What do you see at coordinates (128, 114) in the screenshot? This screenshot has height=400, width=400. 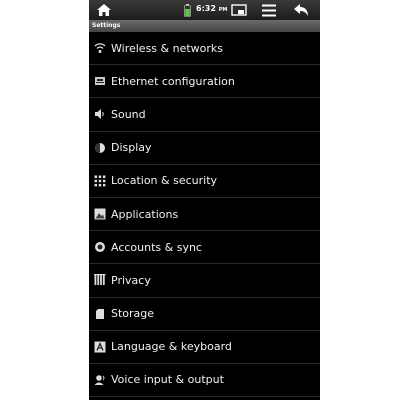 I see `settings-item-label: Sound` at bounding box center [128, 114].